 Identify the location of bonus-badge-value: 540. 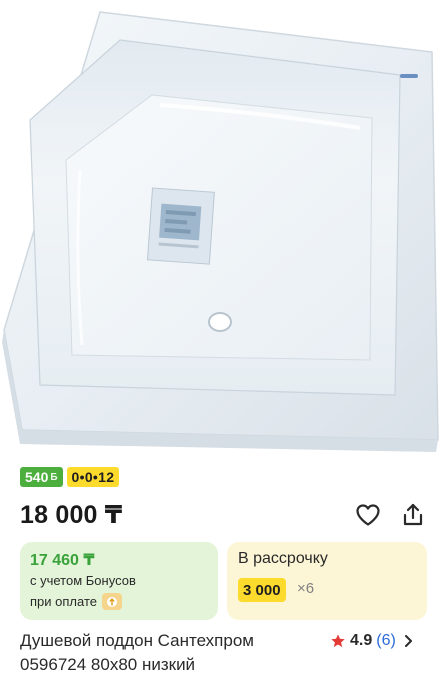
(37, 477).